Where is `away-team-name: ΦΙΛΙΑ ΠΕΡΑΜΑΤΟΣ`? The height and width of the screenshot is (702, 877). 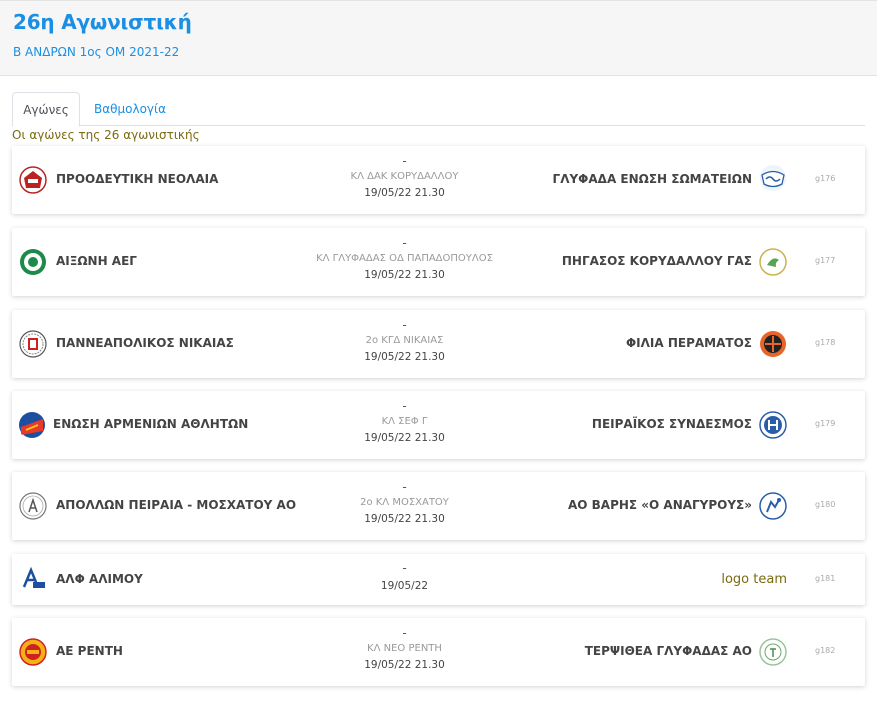
away-team-name: ΦΙΛΙΑ ΠΕΡΑΜΑΤΟΣ is located at coordinates (689, 343).